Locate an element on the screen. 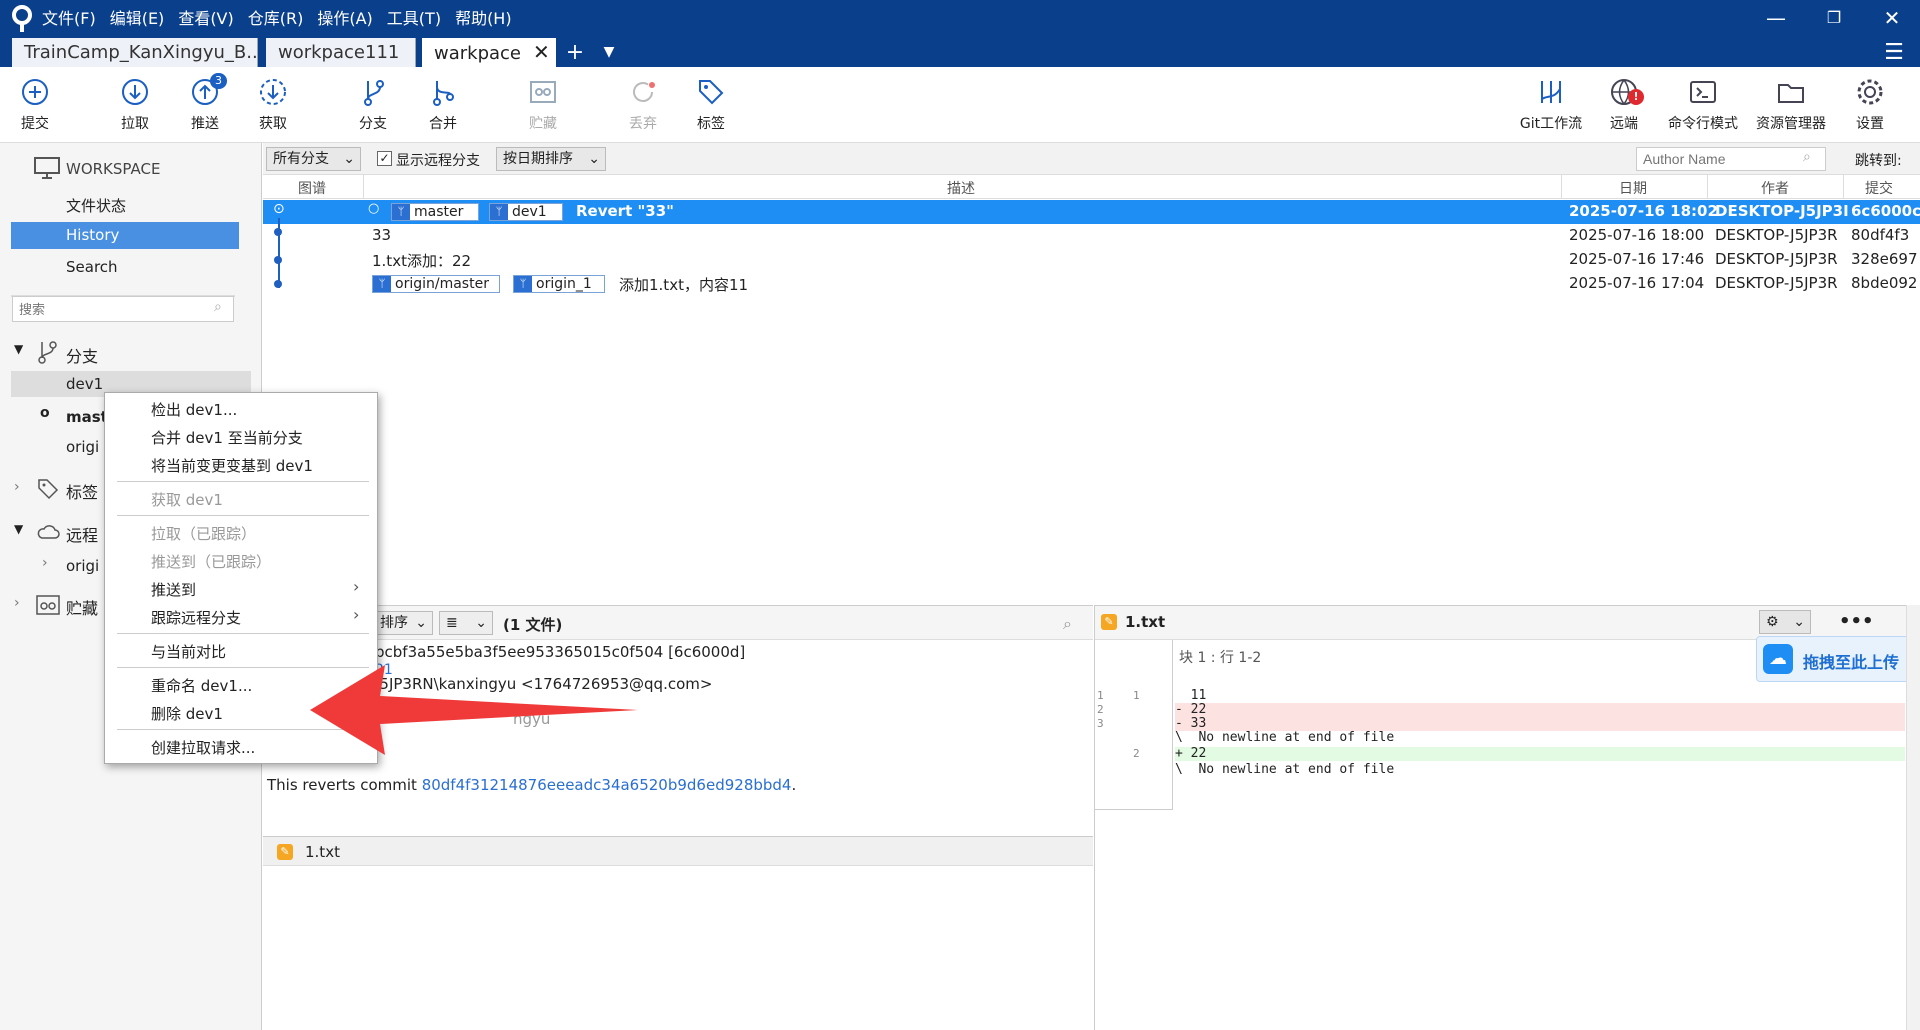 This screenshot has width=1920, height=1030. close-window-icon: ✕ is located at coordinates (1892, 18).